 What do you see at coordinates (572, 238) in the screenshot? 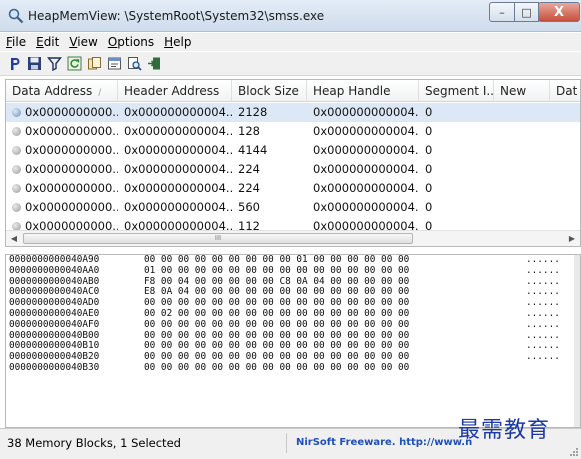
I see `scroll-right-arrow-icon: ▶` at bounding box center [572, 238].